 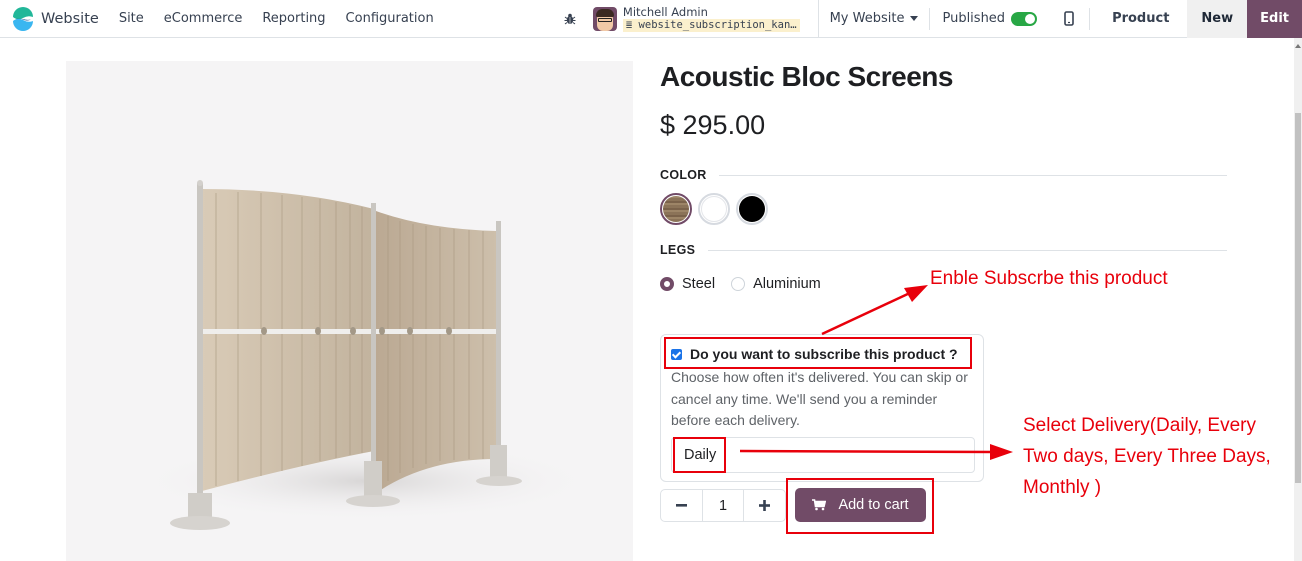 What do you see at coordinates (867, 313) in the screenshot?
I see `arrow-line-enable` at bounding box center [867, 313].